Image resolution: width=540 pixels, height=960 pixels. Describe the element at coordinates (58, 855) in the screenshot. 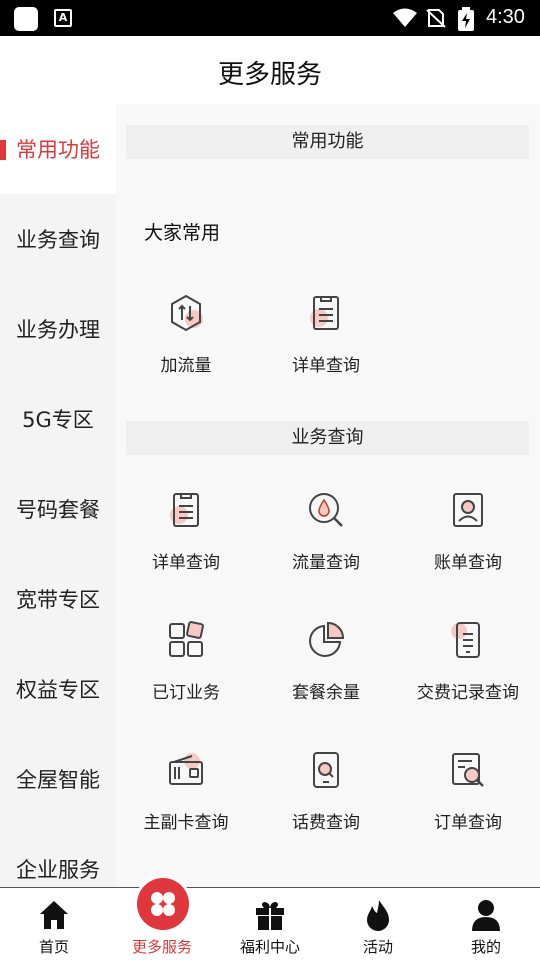

I see `sidebar-item-enterprise: 企业服务` at that location.